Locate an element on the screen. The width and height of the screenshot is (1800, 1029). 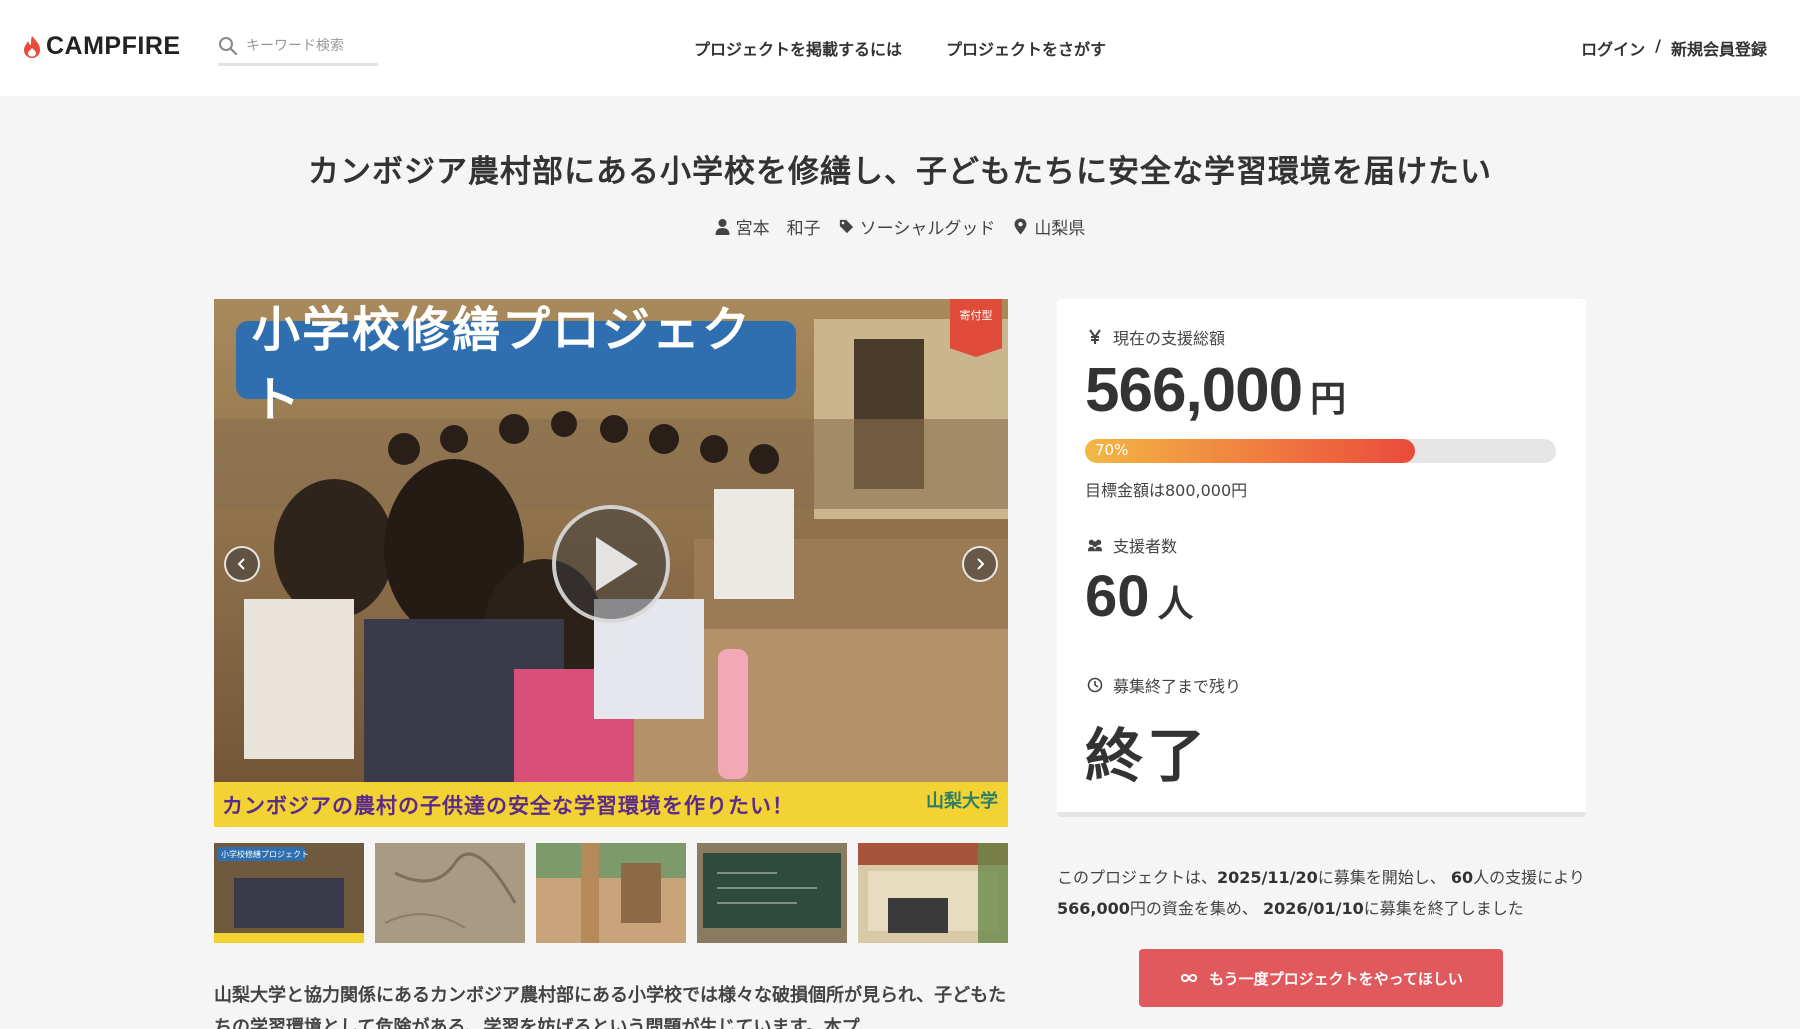
signup-link: 新規会員登録 is located at coordinates (1719, 48).